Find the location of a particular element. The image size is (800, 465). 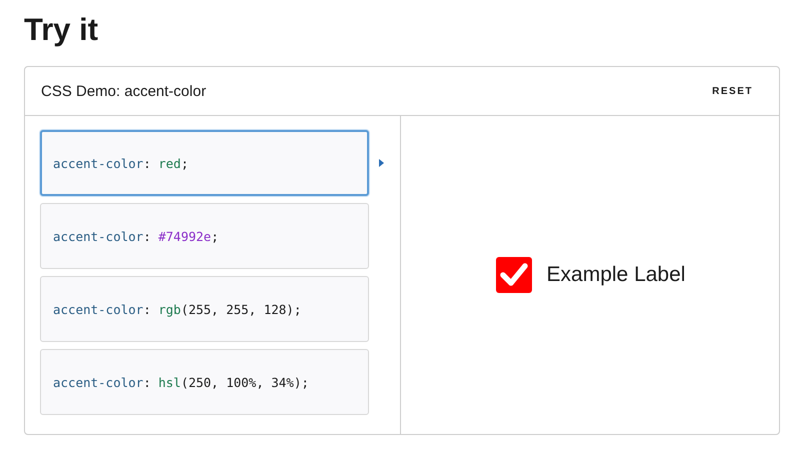

checkbox-label: Example Label is located at coordinates (616, 275).